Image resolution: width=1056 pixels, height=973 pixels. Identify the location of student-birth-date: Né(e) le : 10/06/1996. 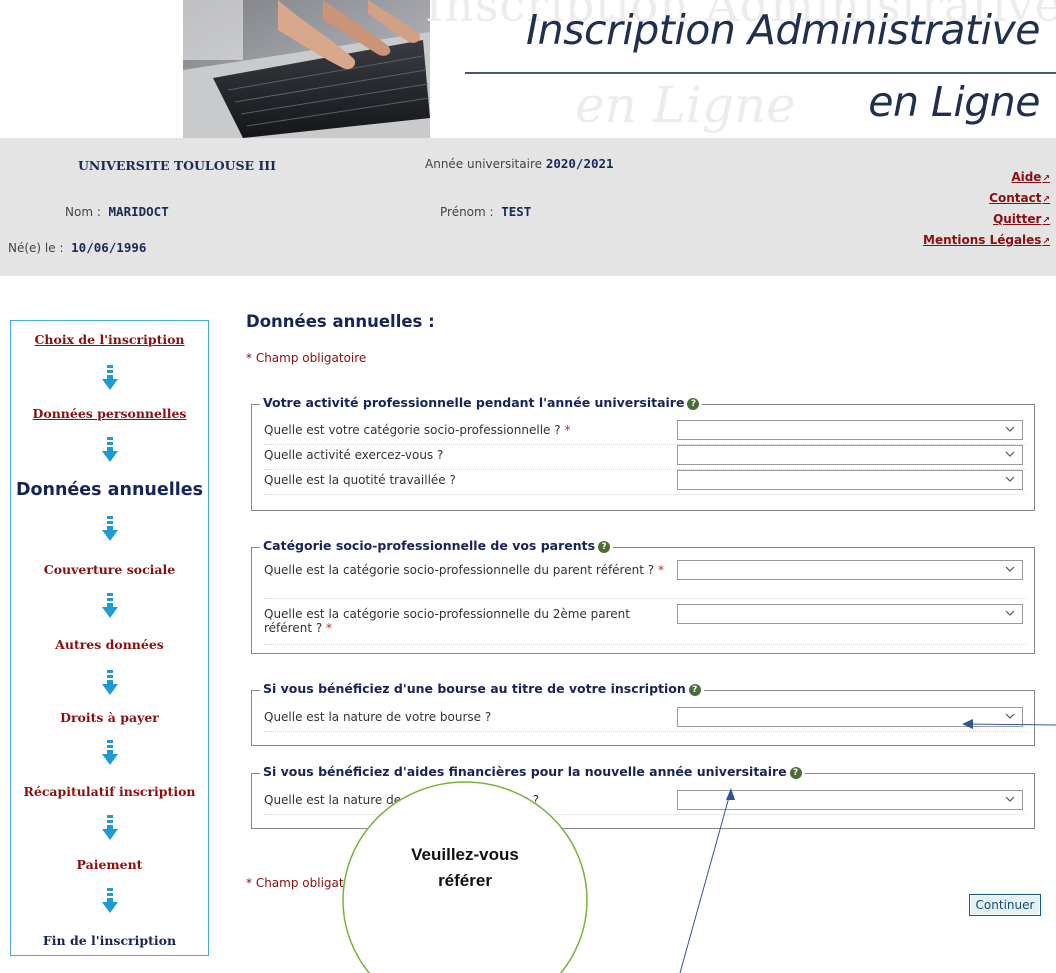
(77, 247).